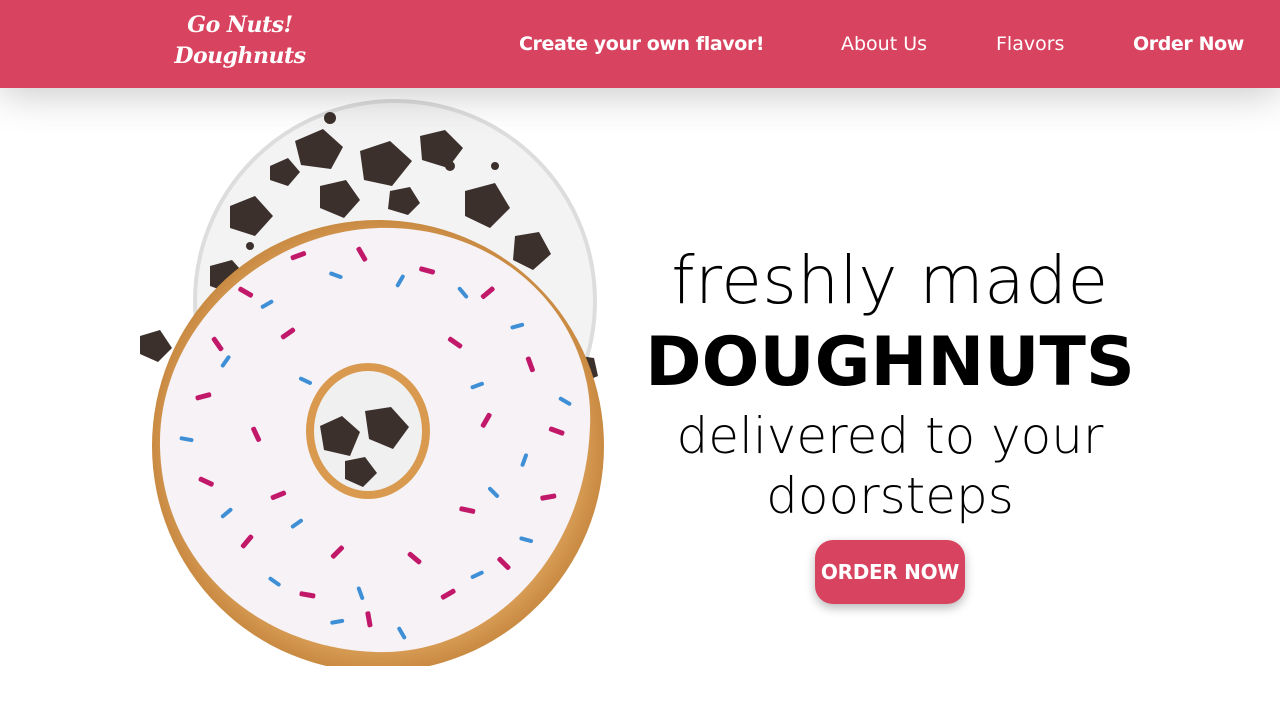 Image resolution: width=1280 pixels, height=720 pixels. Describe the element at coordinates (1188, 44) in the screenshot. I see `nav-order-now-link: Order Now` at that location.